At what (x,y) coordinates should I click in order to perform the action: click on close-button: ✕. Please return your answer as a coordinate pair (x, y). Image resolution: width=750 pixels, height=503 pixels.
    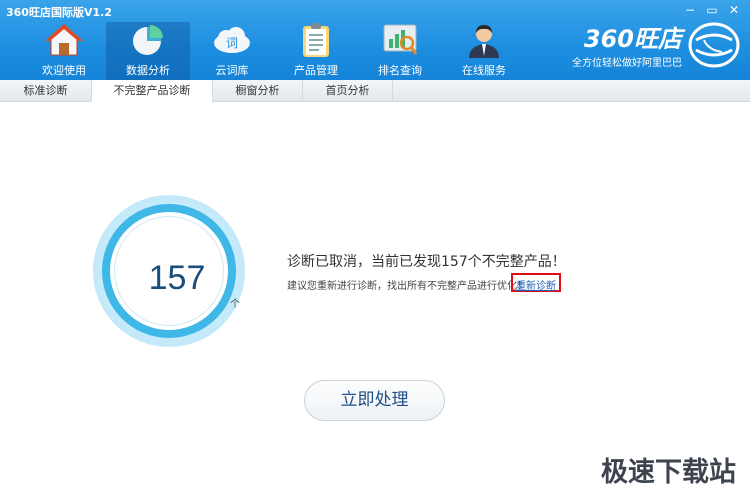
    Looking at the image, I should click on (734, 10).